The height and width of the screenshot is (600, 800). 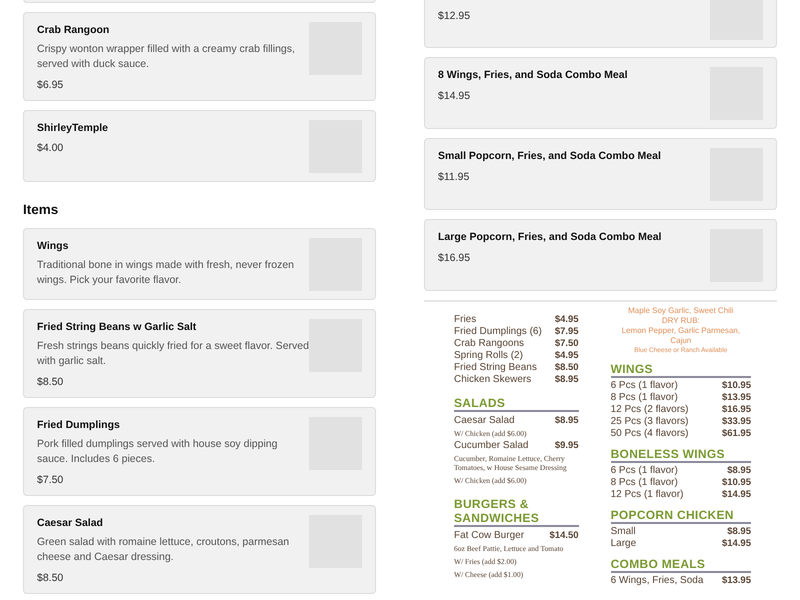 I want to click on menu-item-card: Fried String Beans w Garlic Salt Fresh strings beans quickly fried for a sweet flavor. Served with garlic salt. $8.50, so click(x=199, y=353).